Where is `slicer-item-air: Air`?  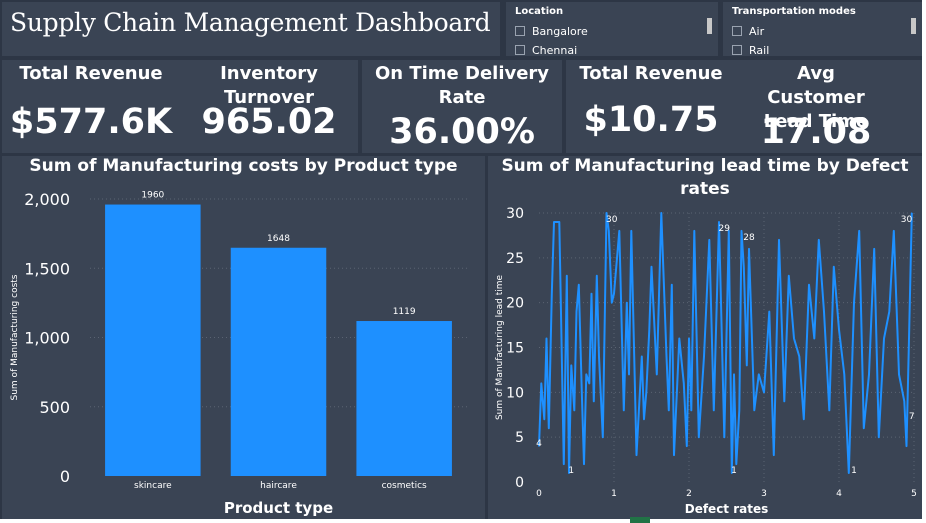 slicer-item-air: Air is located at coordinates (748, 31).